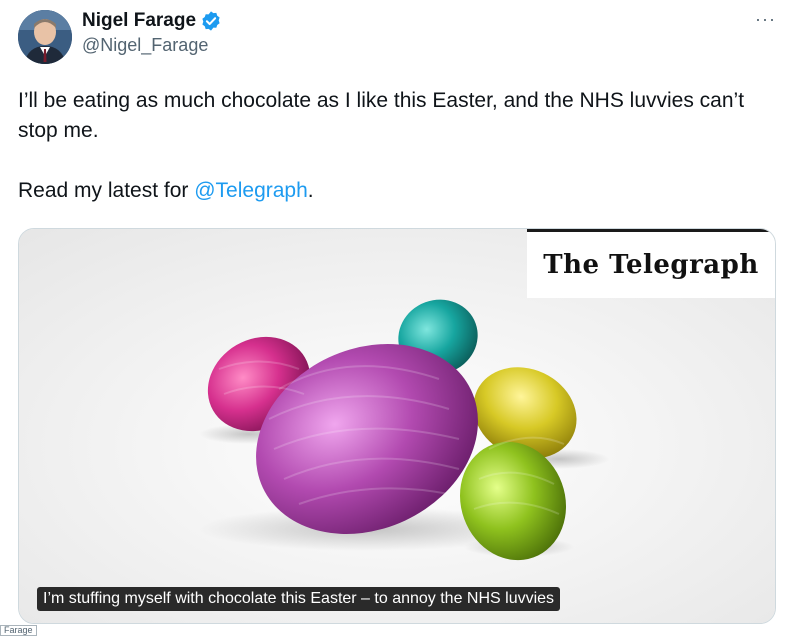 The image size is (800, 636). What do you see at coordinates (139, 21) in the screenshot?
I see `display-name: Nigel Farage` at bounding box center [139, 21].